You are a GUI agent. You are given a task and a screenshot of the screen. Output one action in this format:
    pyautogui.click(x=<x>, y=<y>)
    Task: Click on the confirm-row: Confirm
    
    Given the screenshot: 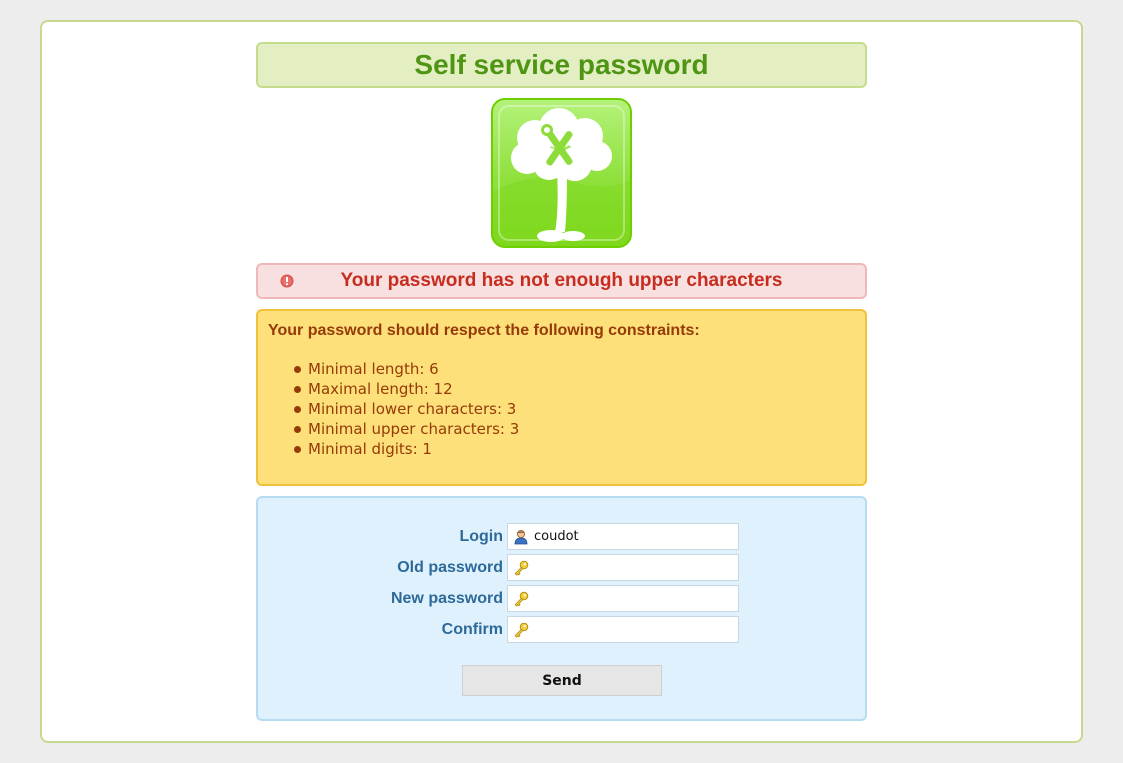 What is the action you would take?
    pyautogui.click(x=561, y=629)
    